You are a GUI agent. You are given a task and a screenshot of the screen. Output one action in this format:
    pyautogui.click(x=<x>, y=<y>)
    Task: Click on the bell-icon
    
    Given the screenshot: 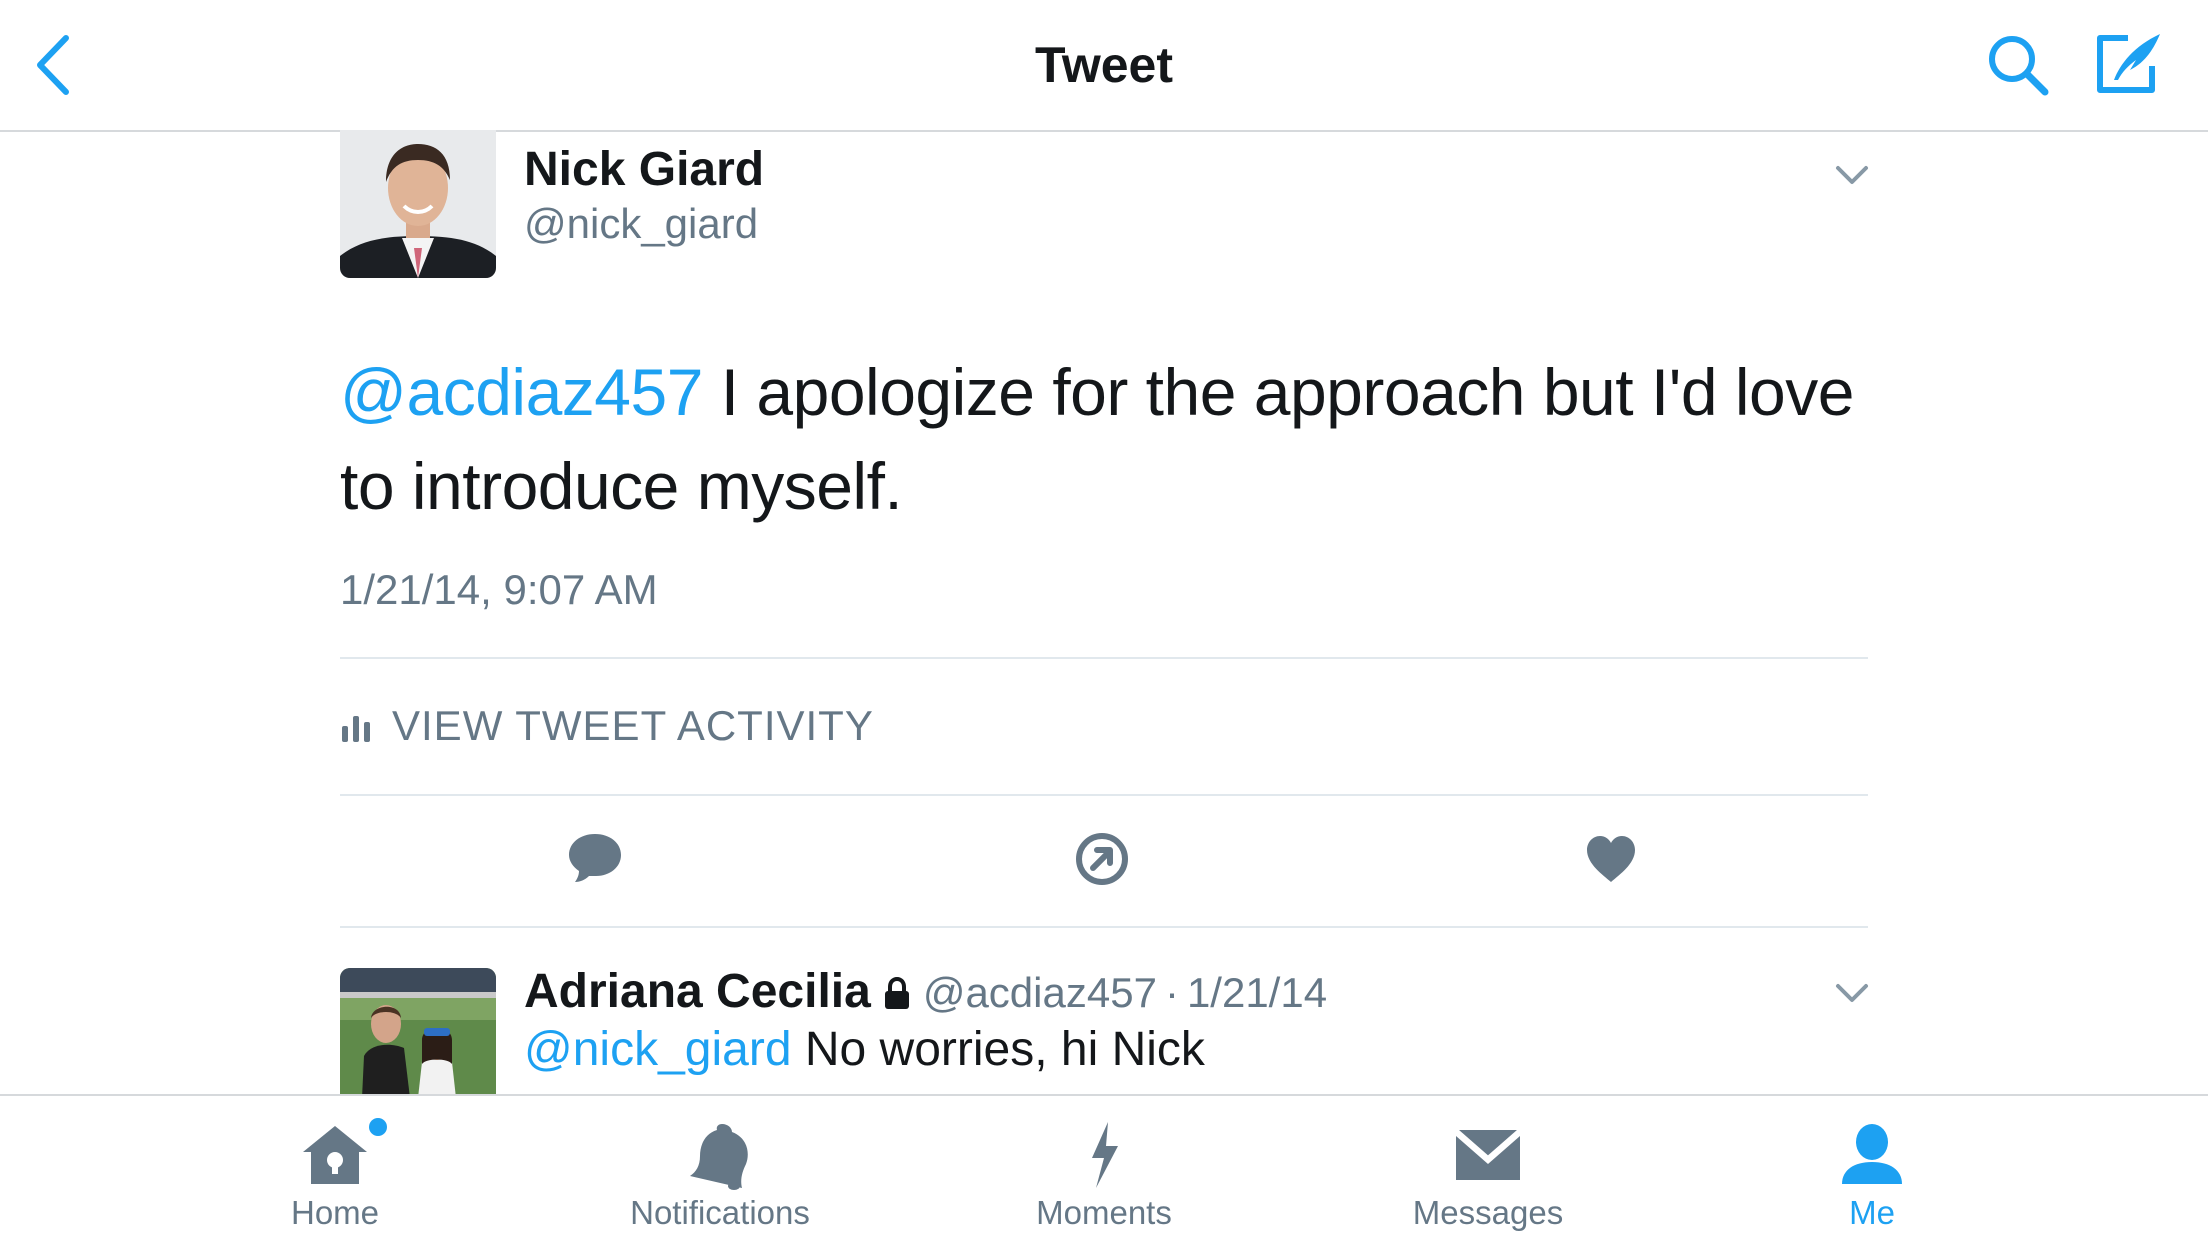 What is the action you would take?
    pyautogui.click(x=719, y=1157)
    